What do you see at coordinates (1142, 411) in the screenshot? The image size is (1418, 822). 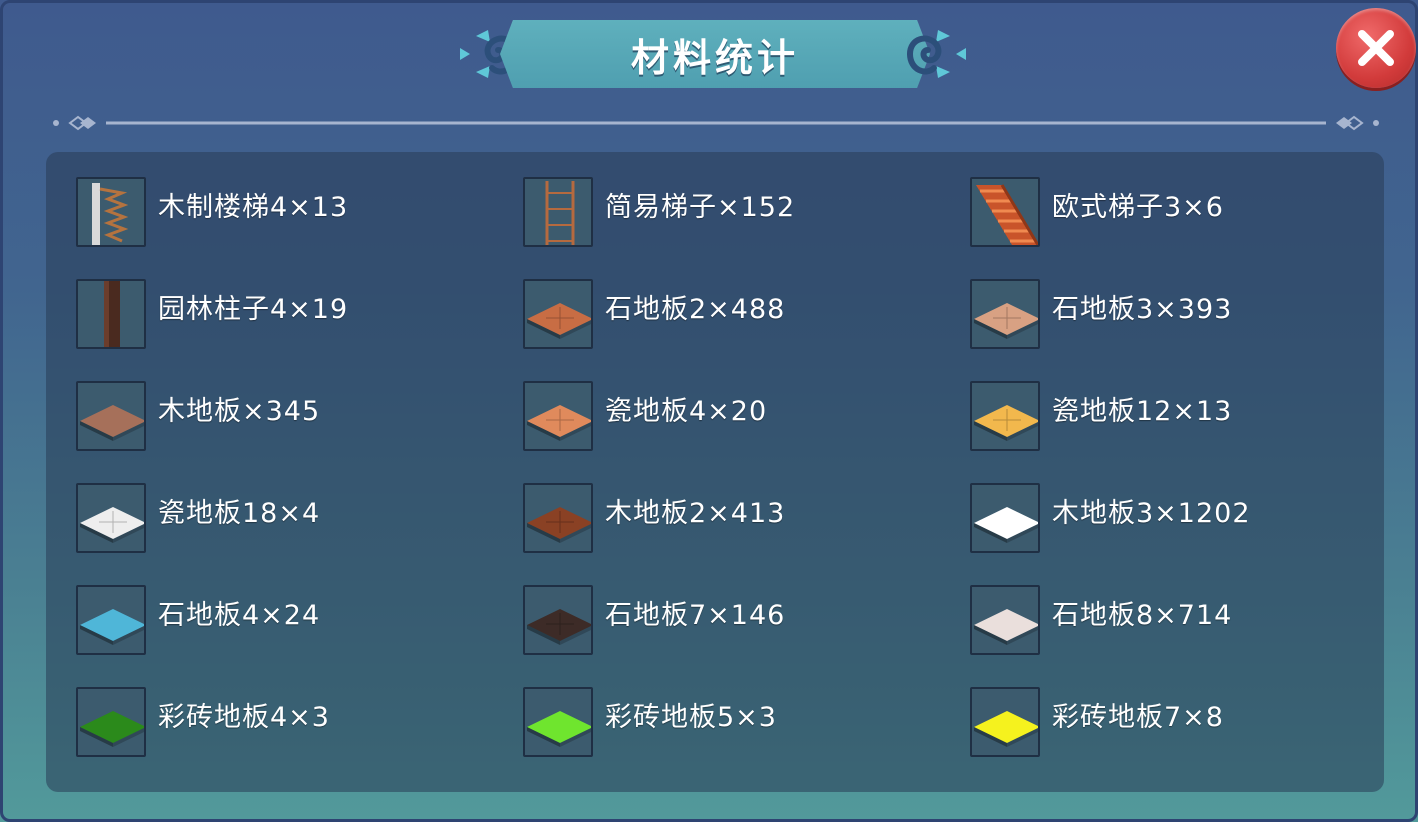 I see `material-label: 瓷地板12×13` at bounding box center [1142, 411].